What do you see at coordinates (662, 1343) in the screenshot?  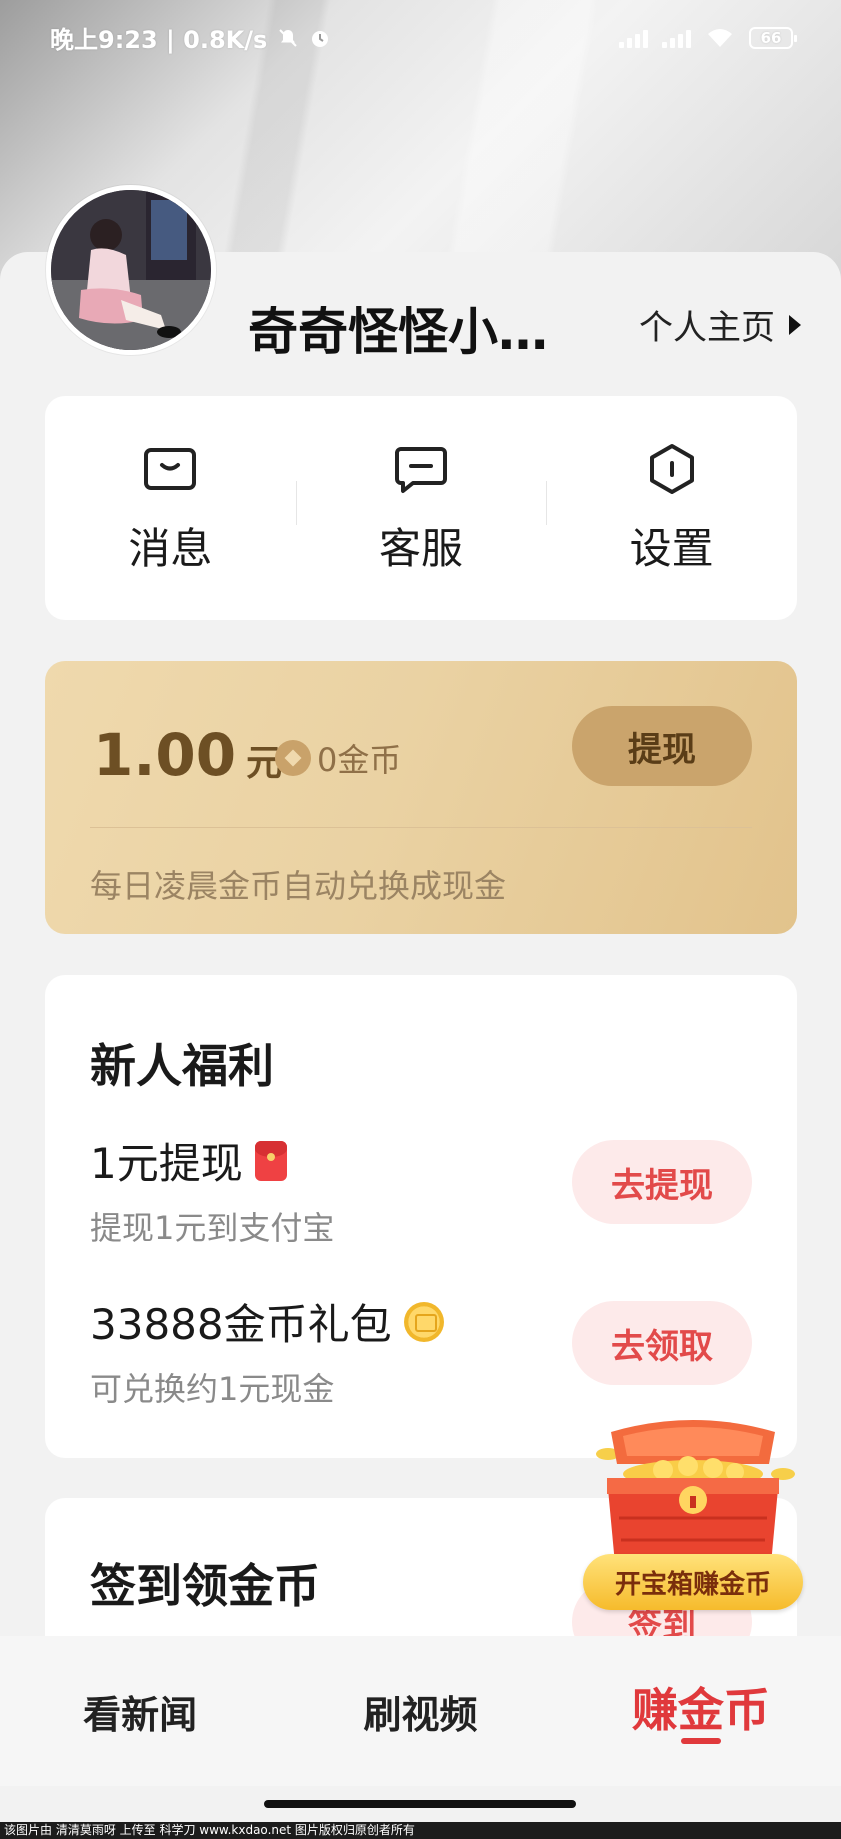 I see `go-claim-button: 去领取` at bounding box center [662, 1343].